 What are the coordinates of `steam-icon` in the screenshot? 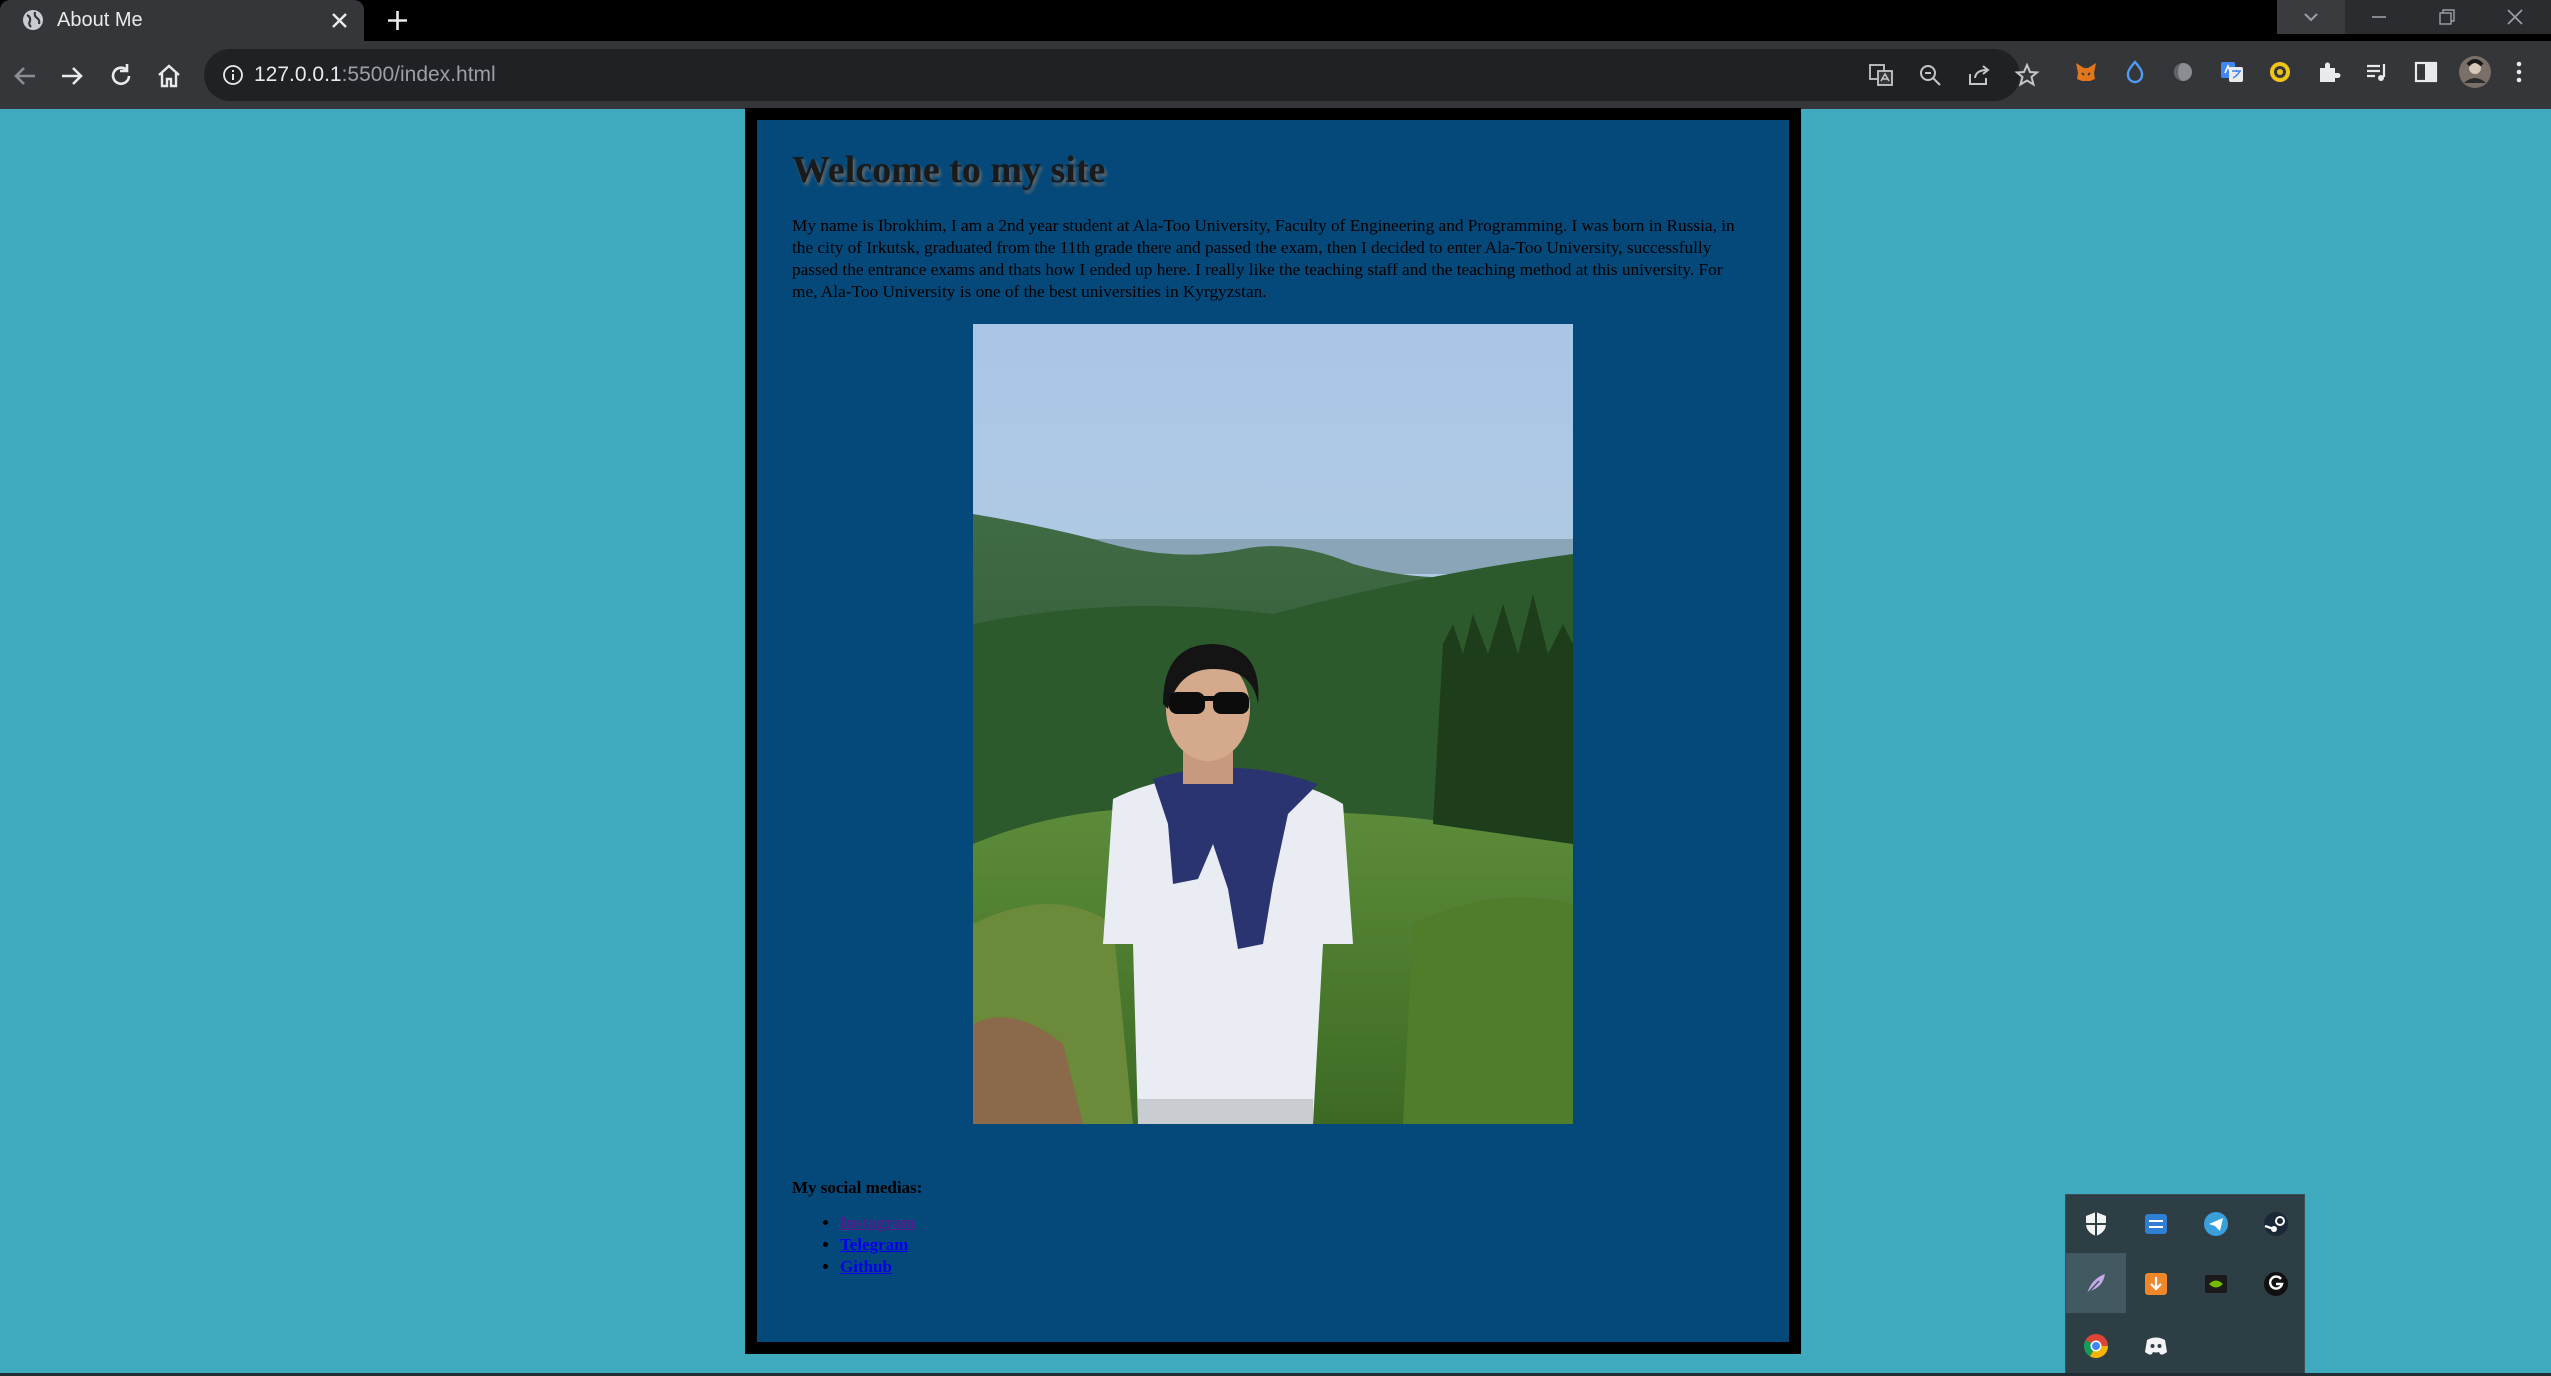 It's located at (2276, 1224).